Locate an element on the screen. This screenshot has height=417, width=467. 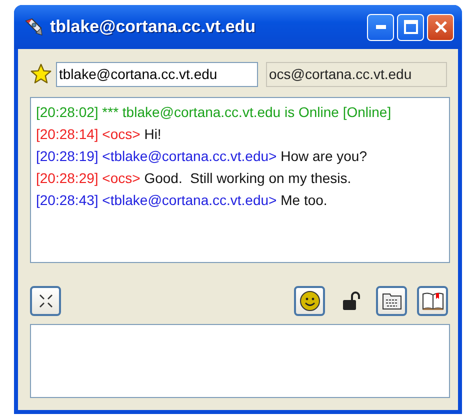
collapse-button is located at coordinates (45, 301).